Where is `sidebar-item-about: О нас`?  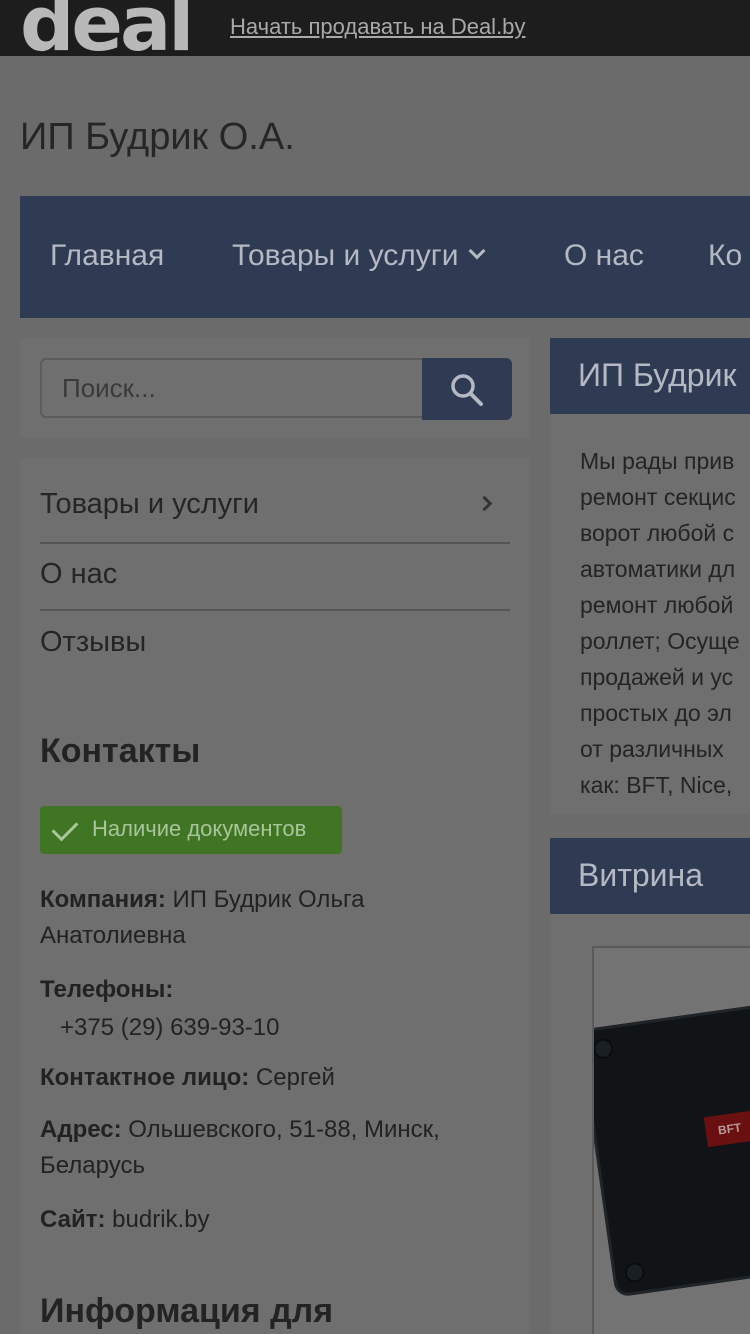
sidebar-item-about: О нас is located at coordinates (275, 574).